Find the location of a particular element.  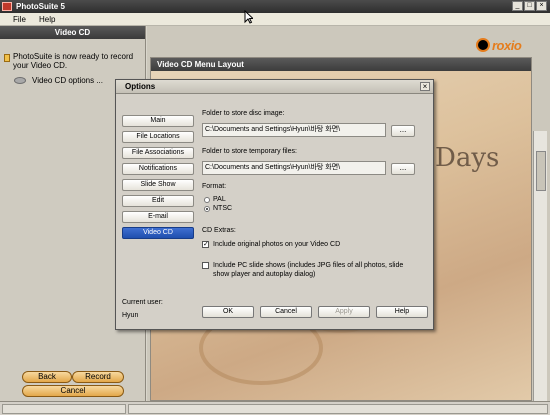

canvas-overlay-text: Days is located at coordinates (467, 158).